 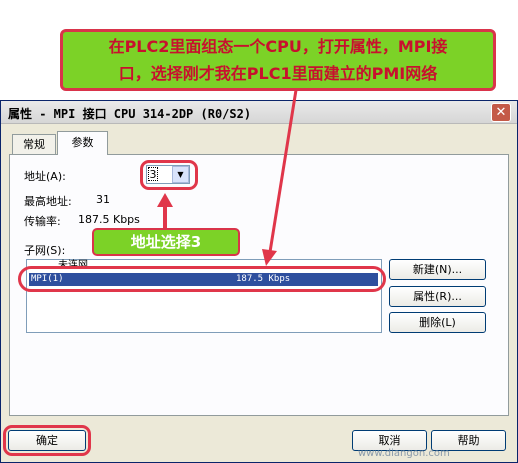 I want to click on instruction-line-2: 口，选择刚才我在PLC1里面建立的PMI网络, so click(x=278, y=73).